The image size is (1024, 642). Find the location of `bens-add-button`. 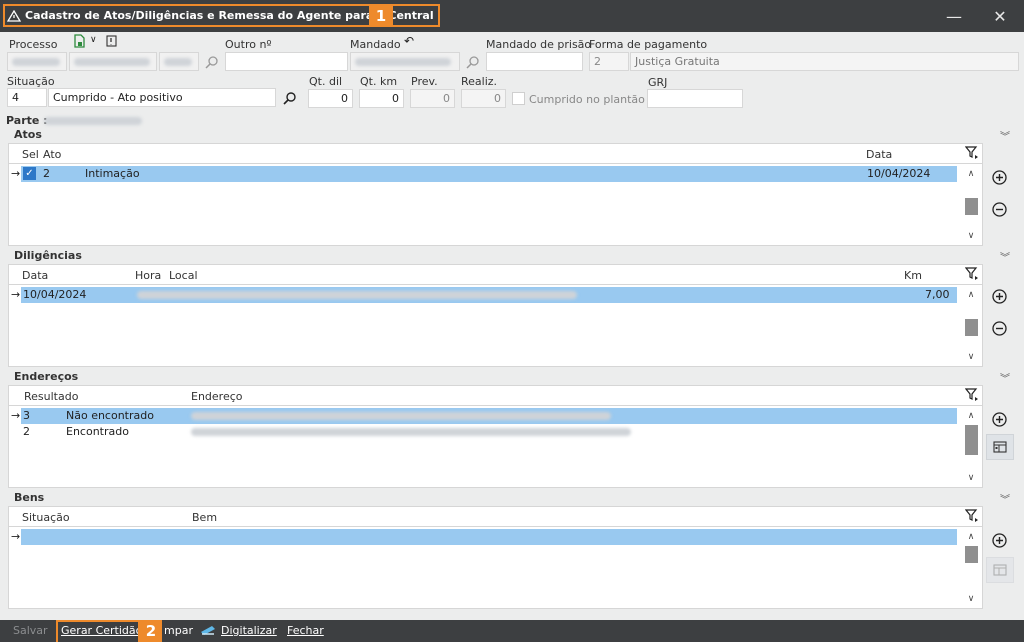

bens-add-button is located at coordinates (999, 540).